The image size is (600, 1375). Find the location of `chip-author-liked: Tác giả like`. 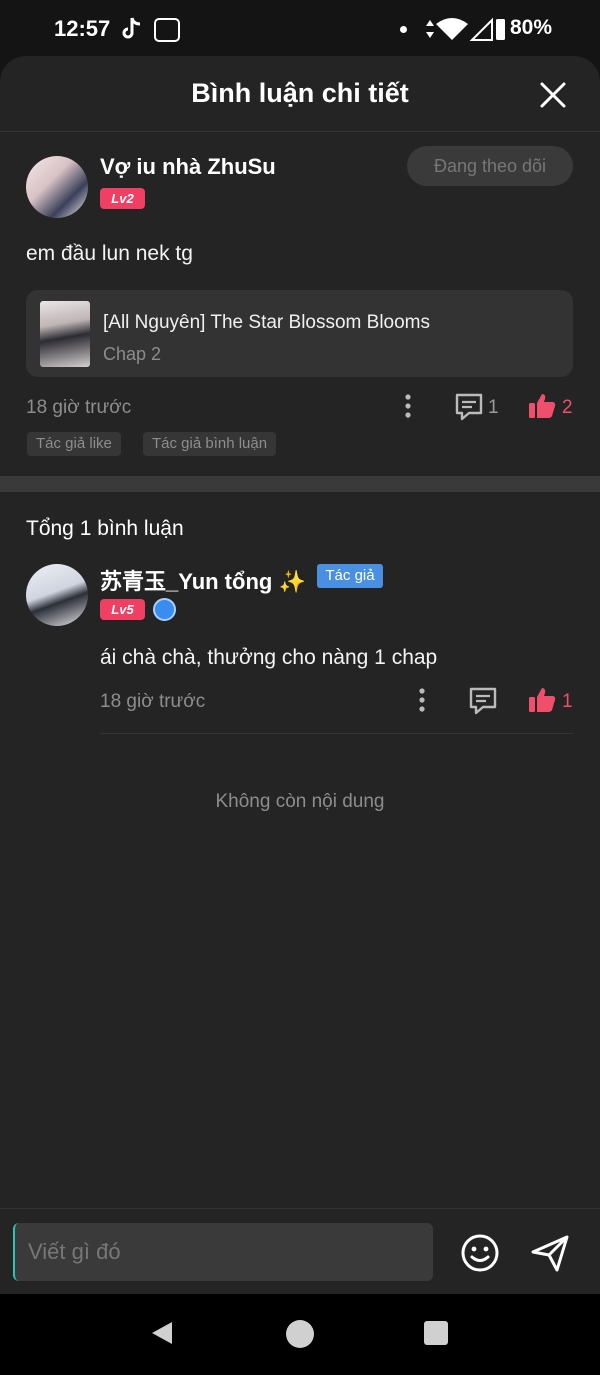

chip-author-liked: Tác giả like is located at coordinates (74, 444).